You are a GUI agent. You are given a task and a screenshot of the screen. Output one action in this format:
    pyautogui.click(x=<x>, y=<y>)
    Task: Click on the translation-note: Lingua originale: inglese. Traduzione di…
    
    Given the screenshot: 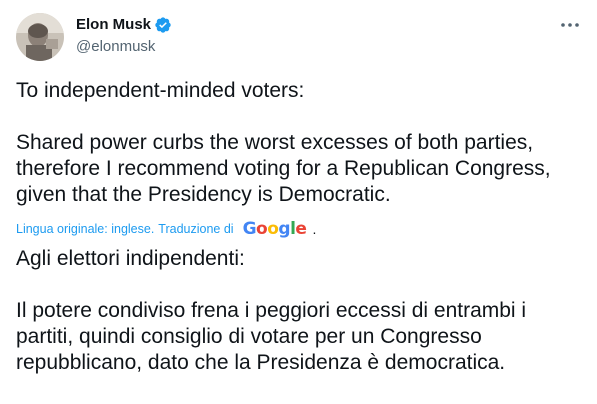 What is the action you would take?
    pyautogui.click(x=166, y=229)
    